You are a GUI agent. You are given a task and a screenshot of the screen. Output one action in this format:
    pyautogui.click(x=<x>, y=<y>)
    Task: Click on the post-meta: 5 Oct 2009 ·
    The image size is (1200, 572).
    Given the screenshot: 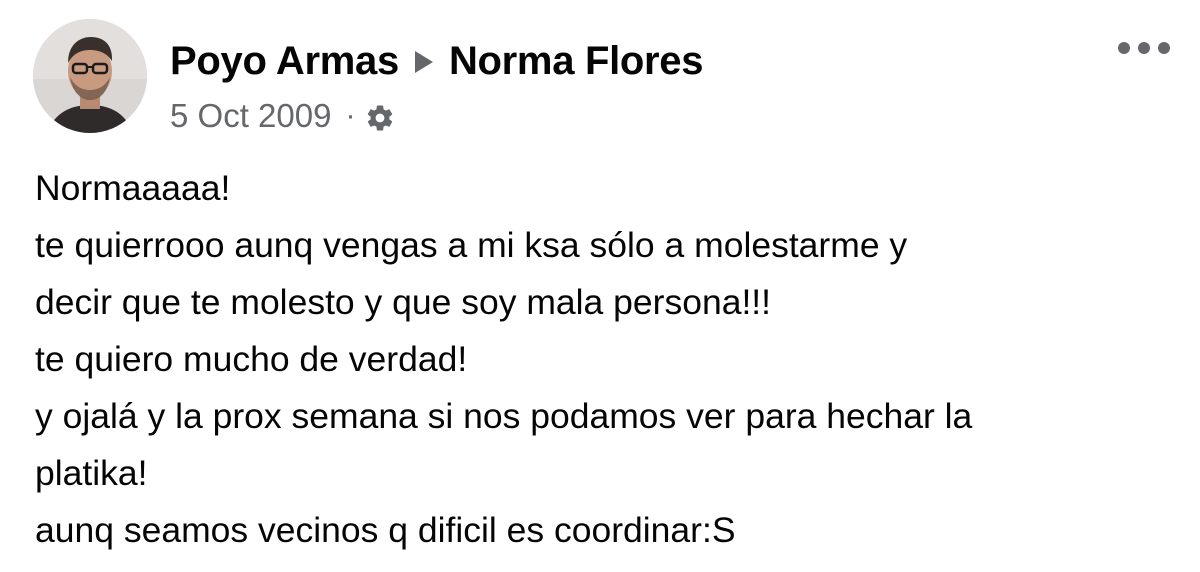 What is the action you would take?
    pyautogui.click(x=282, y=116)
    